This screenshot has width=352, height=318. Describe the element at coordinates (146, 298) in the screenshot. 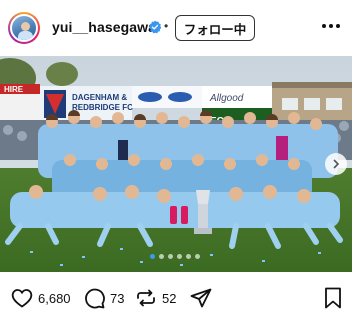

I see `repost-icon` at that location.